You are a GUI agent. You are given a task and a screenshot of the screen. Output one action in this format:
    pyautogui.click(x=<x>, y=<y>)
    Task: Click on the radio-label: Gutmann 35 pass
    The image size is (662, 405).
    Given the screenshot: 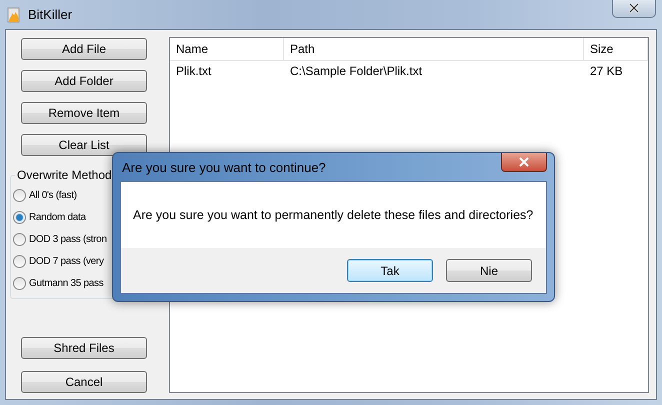 What is the action you would take?
    pyautogui.click(x=66, y=283)
    